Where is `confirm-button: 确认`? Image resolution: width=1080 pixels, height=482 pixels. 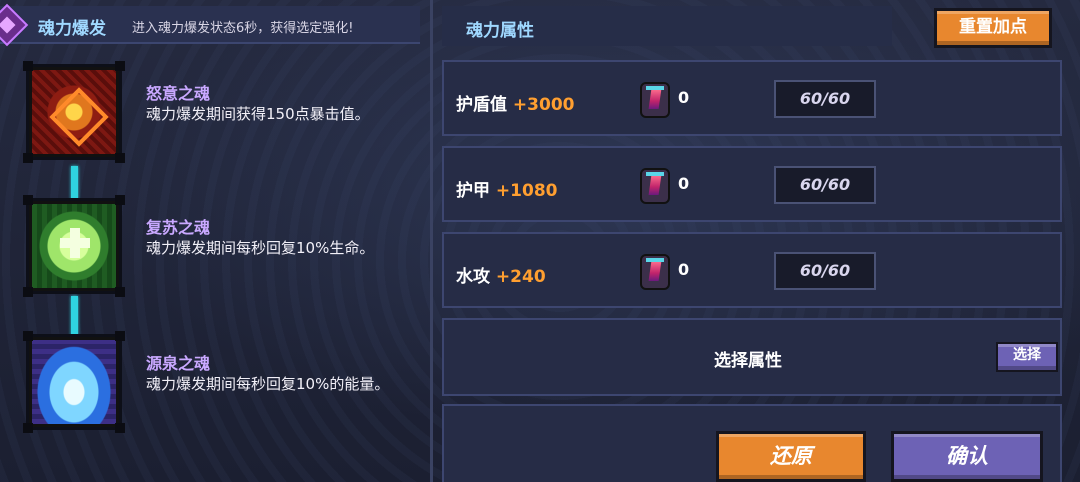 confirm-button: 确认 is located at coordinates (967, 456).